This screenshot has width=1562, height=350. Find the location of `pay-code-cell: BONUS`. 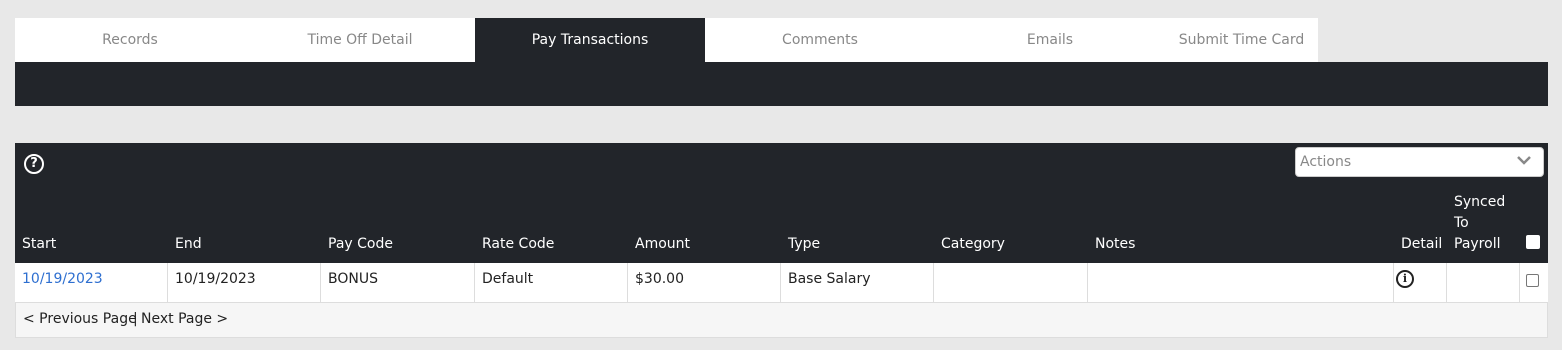

pay-code-cell: BONUS is located at coordinates (398, 282).